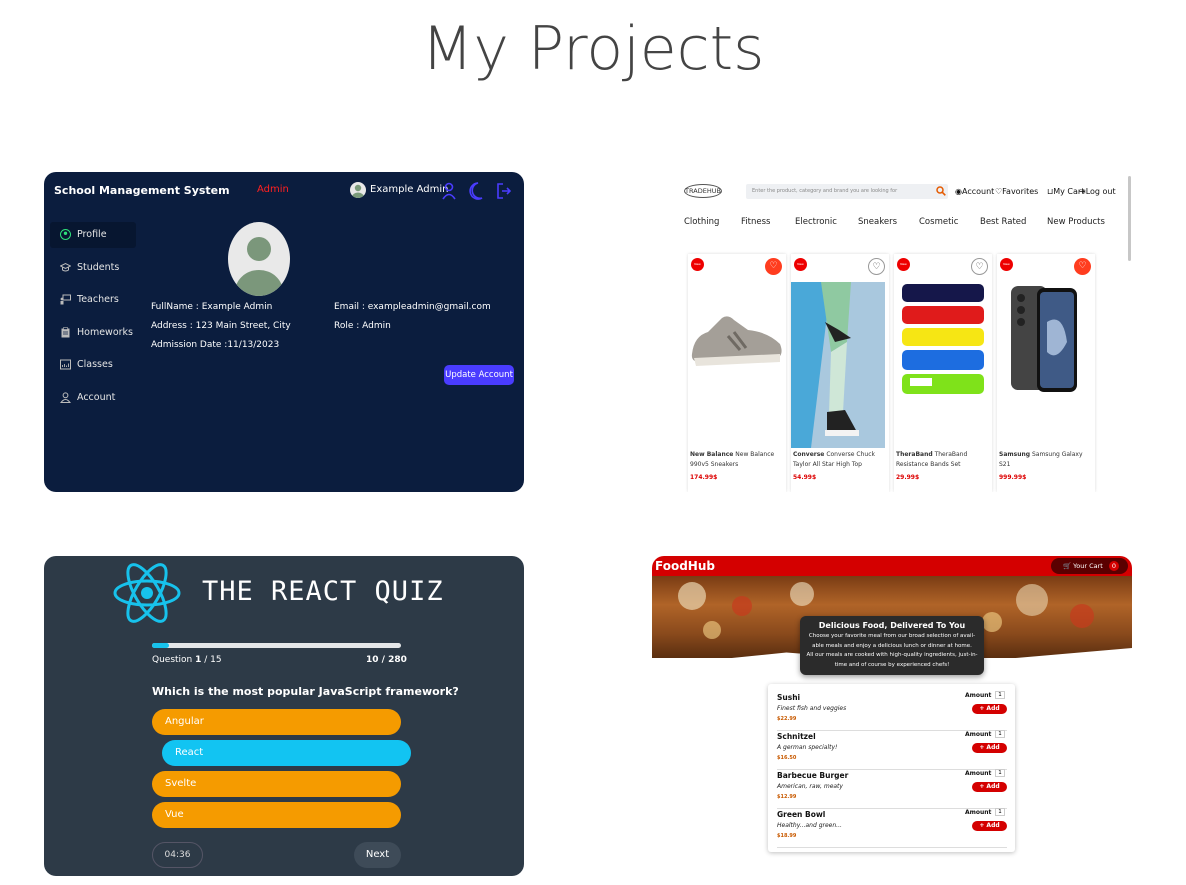 Image resolution: width=1186 pixels, height=885 pixels. Describe the element at coordinates (703, 191) in the screenshot. I see `tradehub-logo: TRADEHUB` at that location.